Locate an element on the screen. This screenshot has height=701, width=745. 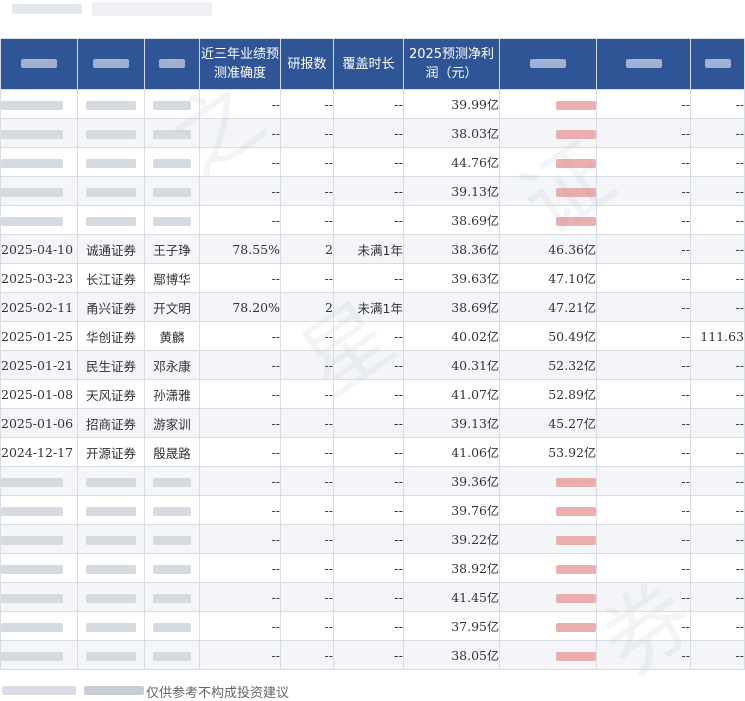
cell-profit-2025: 41.45亿 is located at coordinates (451, 597).